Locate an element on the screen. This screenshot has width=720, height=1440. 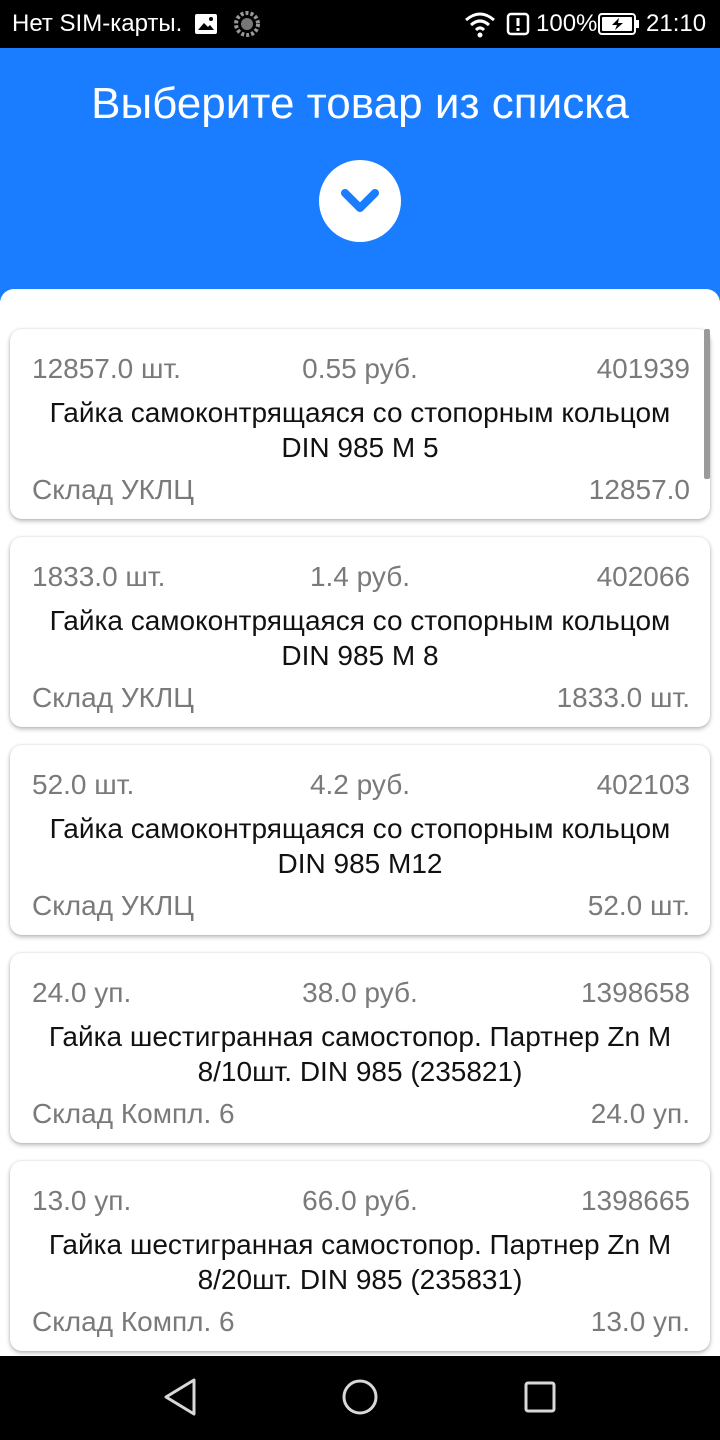
product-code: 402103 is located at coordinates (643, 784).